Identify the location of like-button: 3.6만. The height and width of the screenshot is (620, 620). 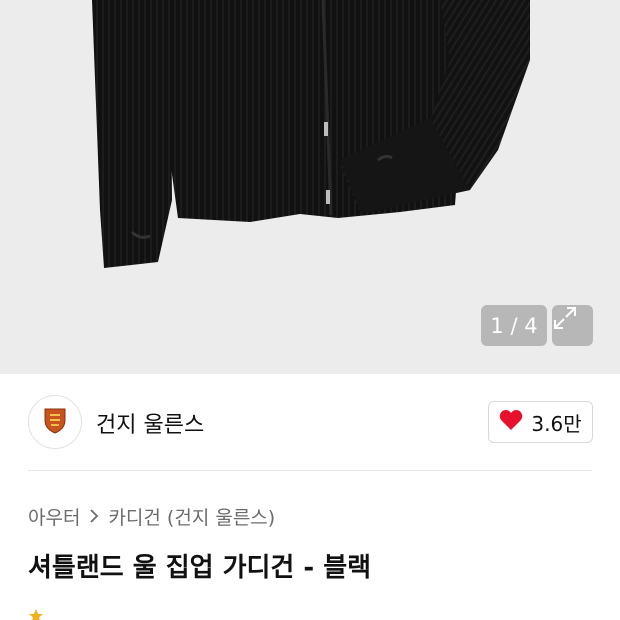
(540, 422).